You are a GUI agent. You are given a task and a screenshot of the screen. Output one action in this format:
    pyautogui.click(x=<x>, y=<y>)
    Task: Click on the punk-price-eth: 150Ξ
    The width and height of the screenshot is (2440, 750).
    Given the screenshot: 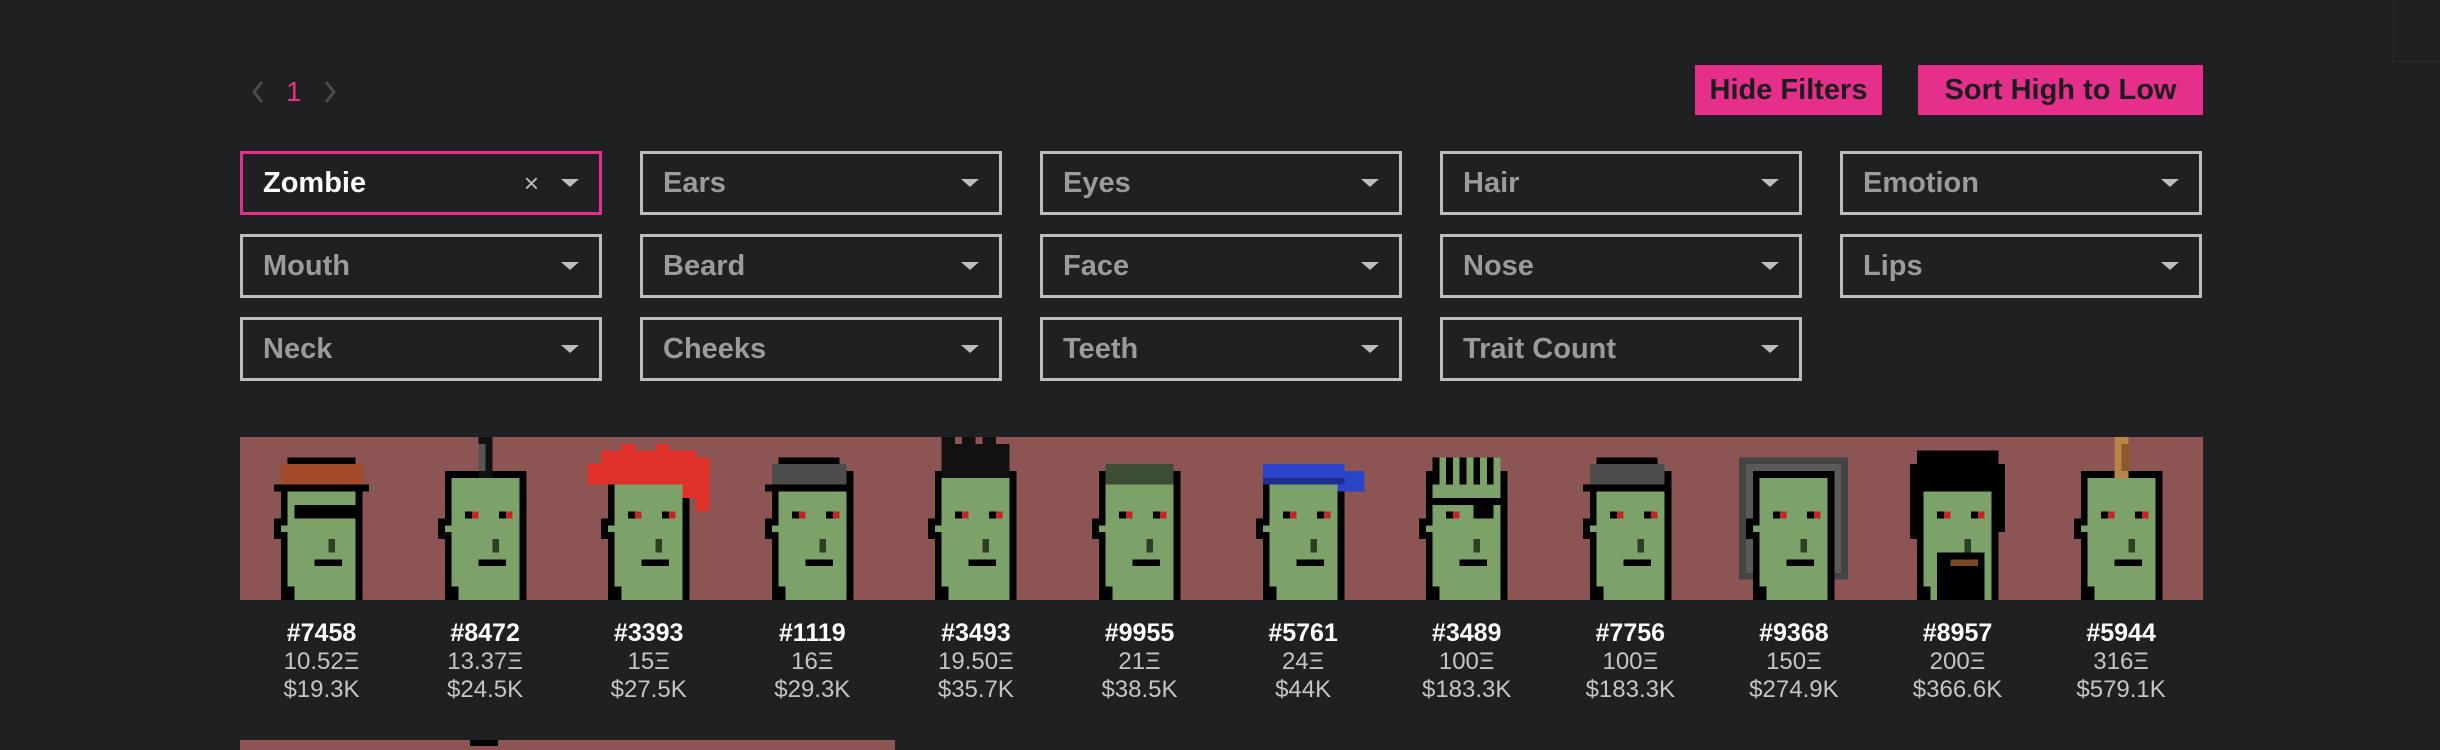 What is the action you would take?
    pyautogui.click(x=1794, y=661)
    